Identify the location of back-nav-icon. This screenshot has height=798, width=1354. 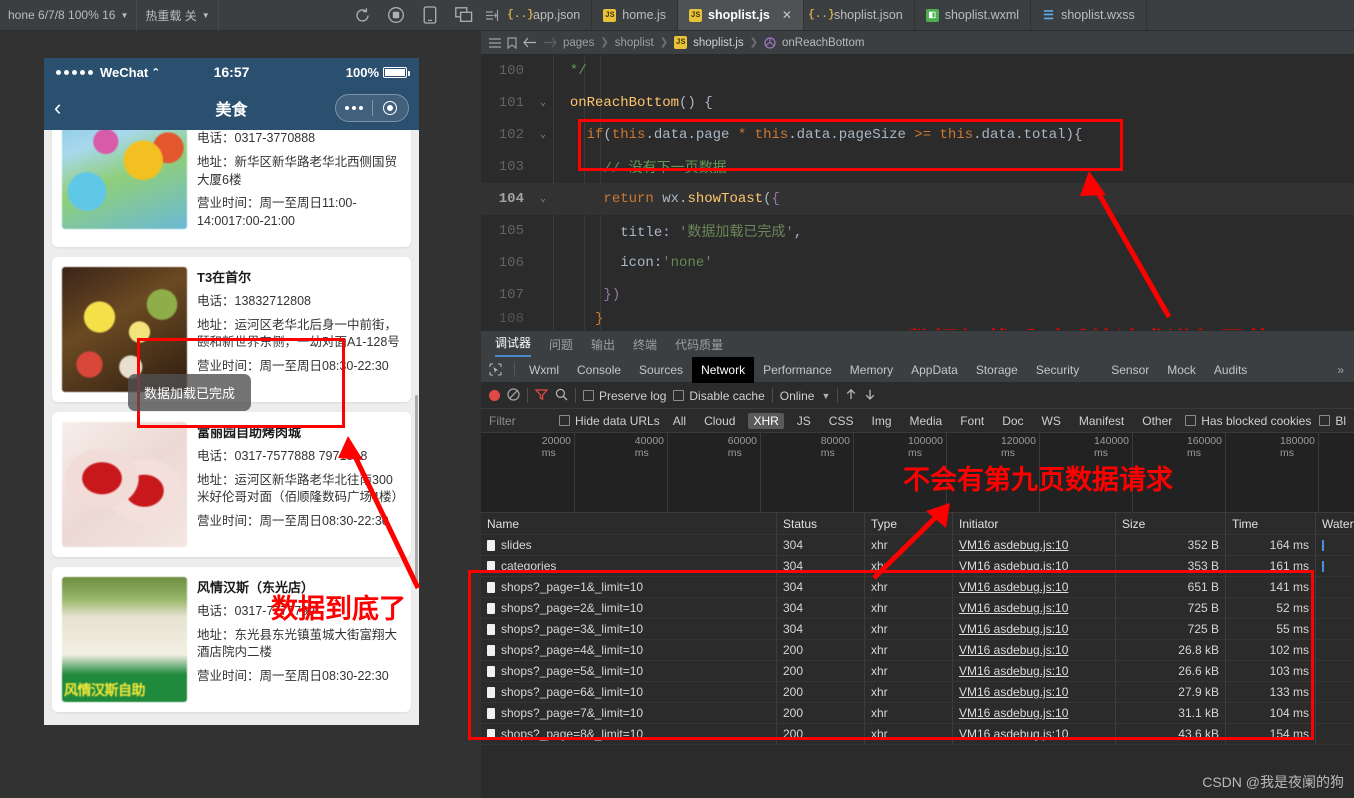
(530, 42).